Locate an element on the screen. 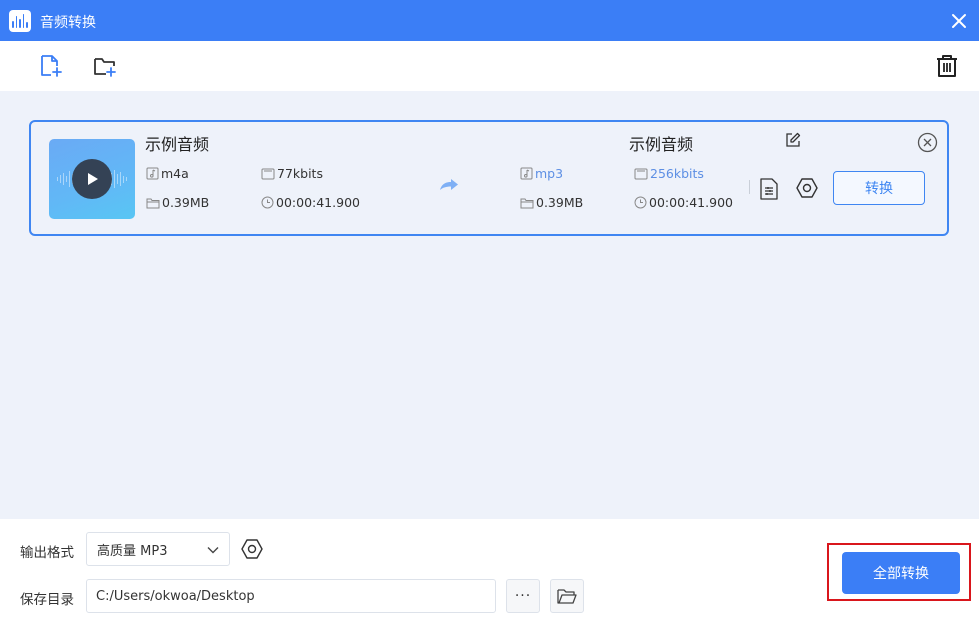  source-duration: 00:00:41.900 is located at coordinates (310, 202).